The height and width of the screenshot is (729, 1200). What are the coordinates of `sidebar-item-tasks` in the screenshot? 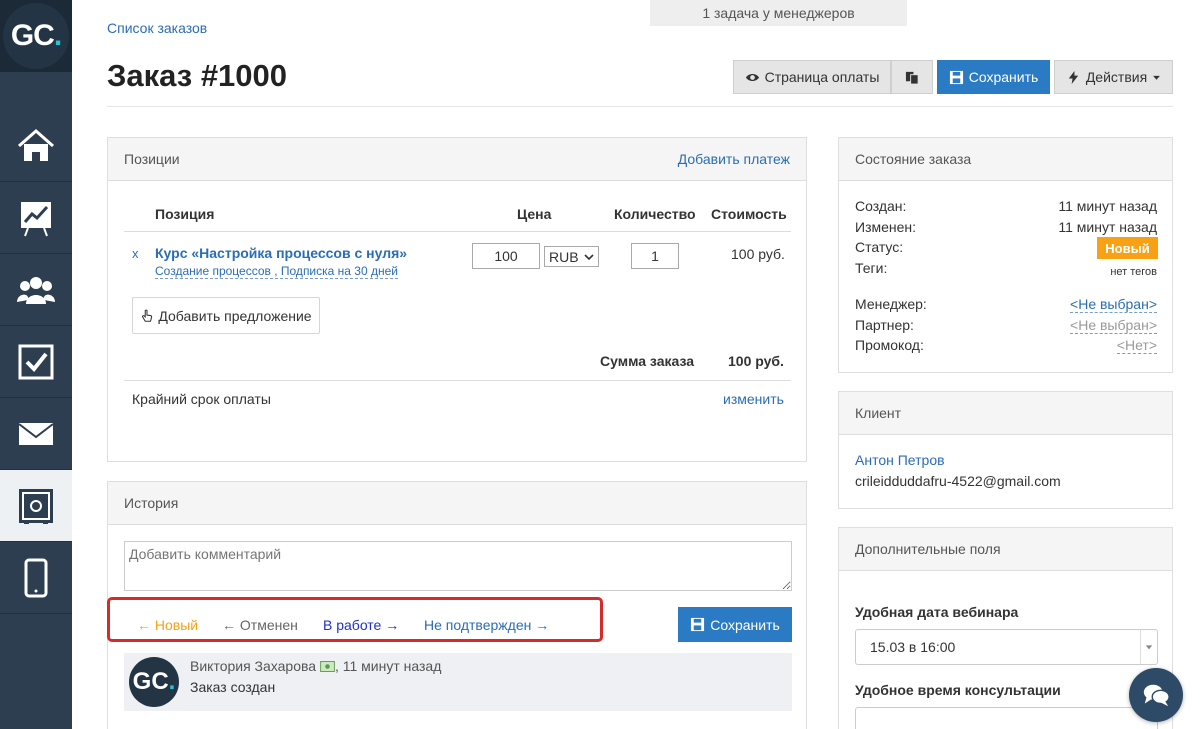 It's located at (36, 362).